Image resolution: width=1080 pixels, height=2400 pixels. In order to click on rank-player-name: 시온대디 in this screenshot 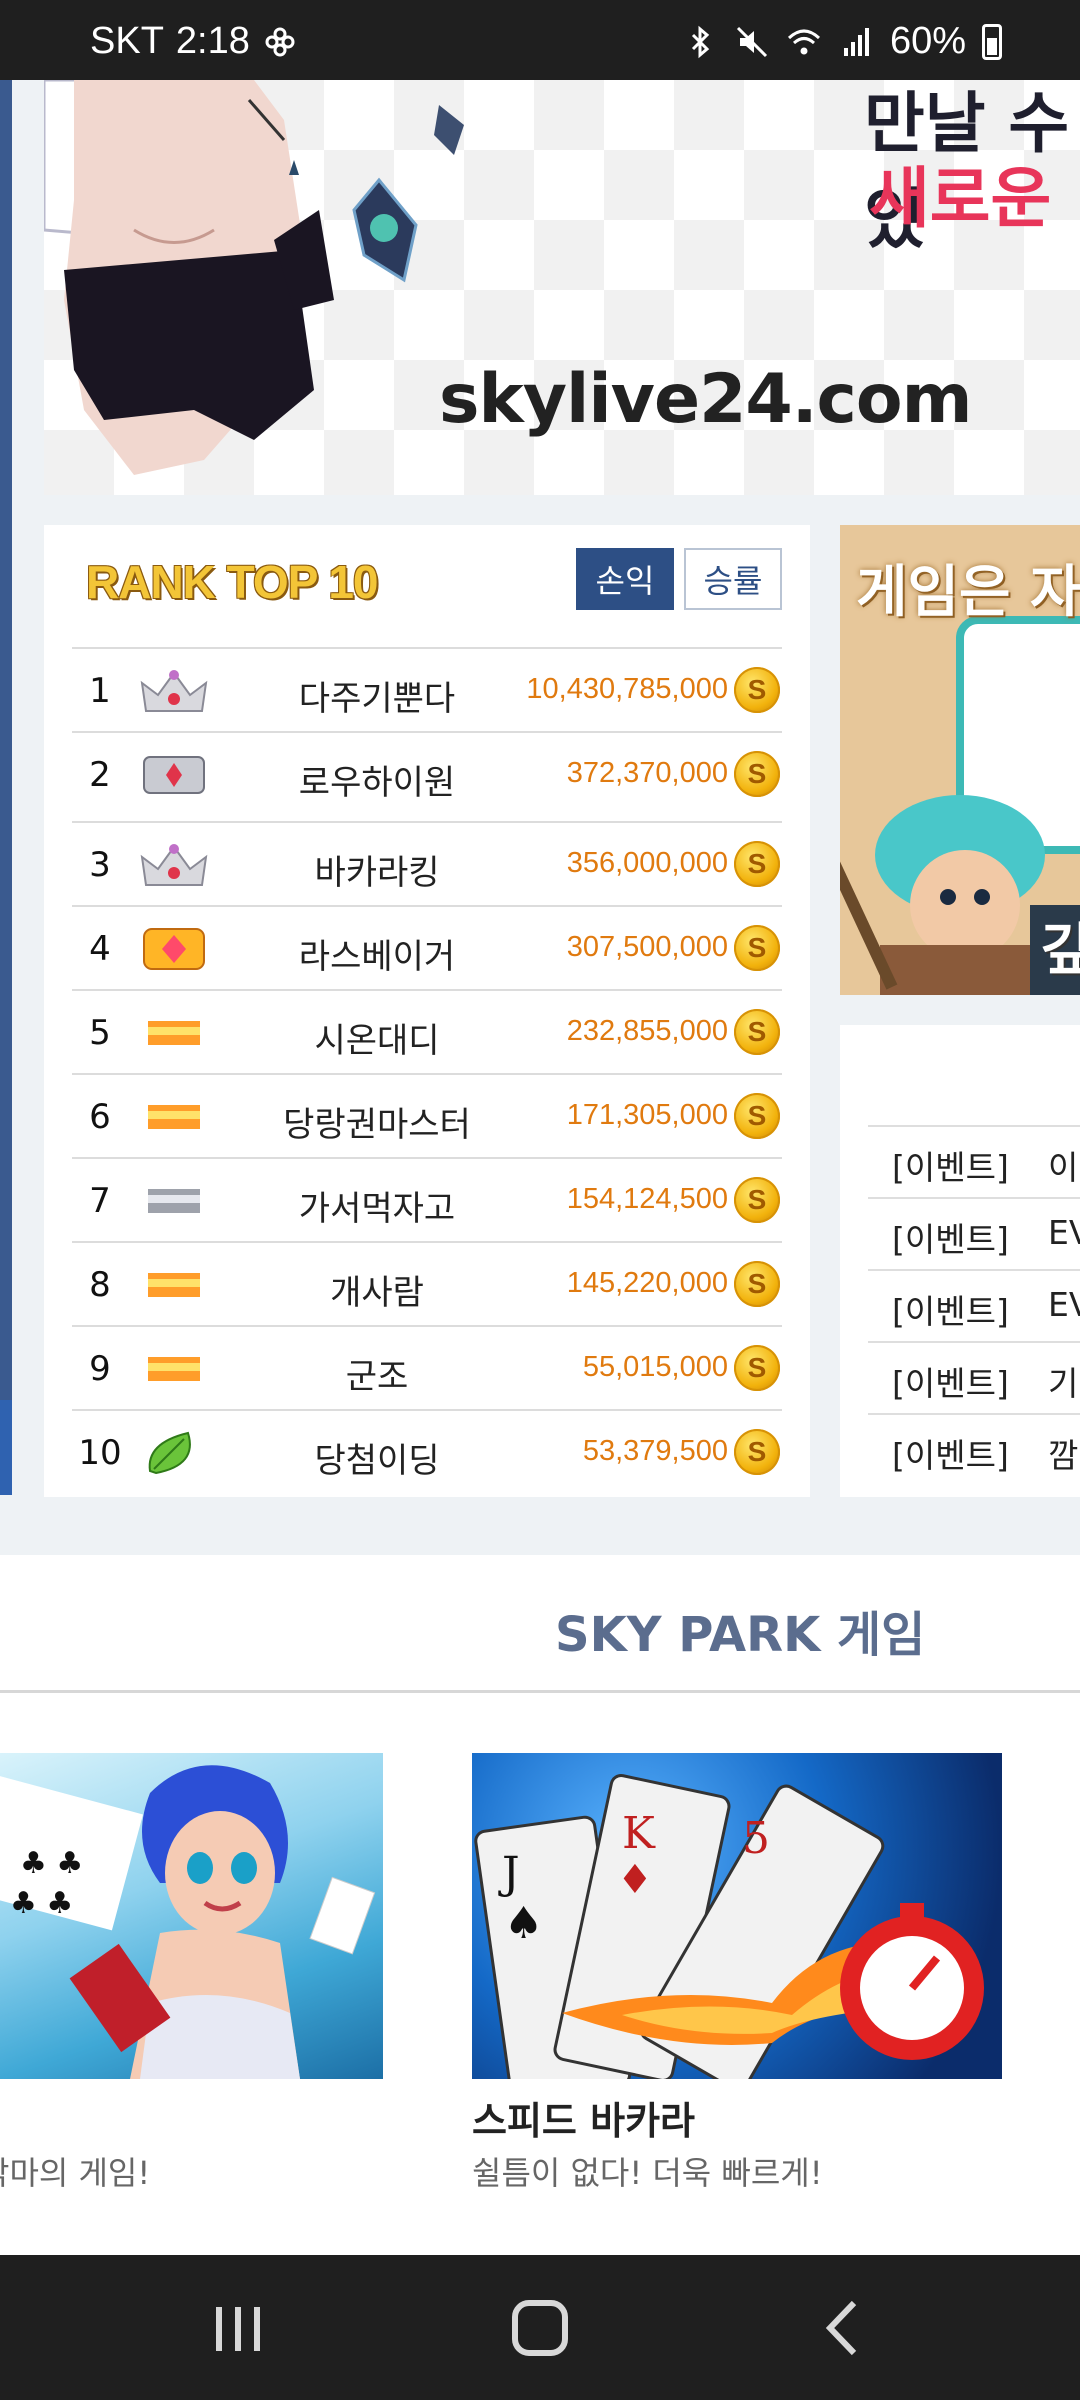, I will do `click(377, 1041)`.